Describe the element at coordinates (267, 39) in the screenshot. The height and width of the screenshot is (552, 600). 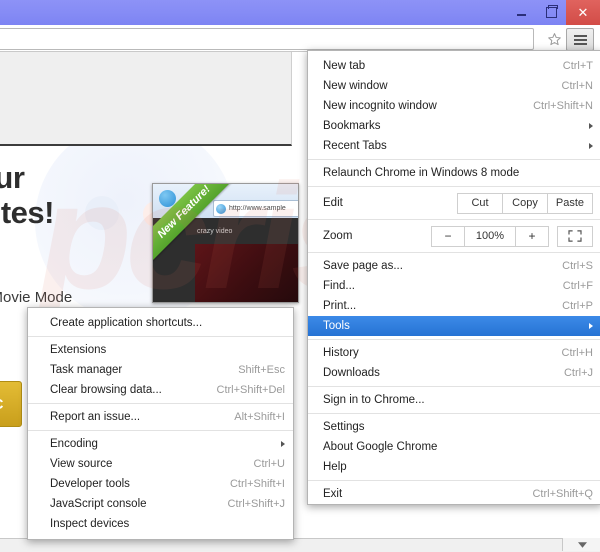
I see `address-bar` at that location.